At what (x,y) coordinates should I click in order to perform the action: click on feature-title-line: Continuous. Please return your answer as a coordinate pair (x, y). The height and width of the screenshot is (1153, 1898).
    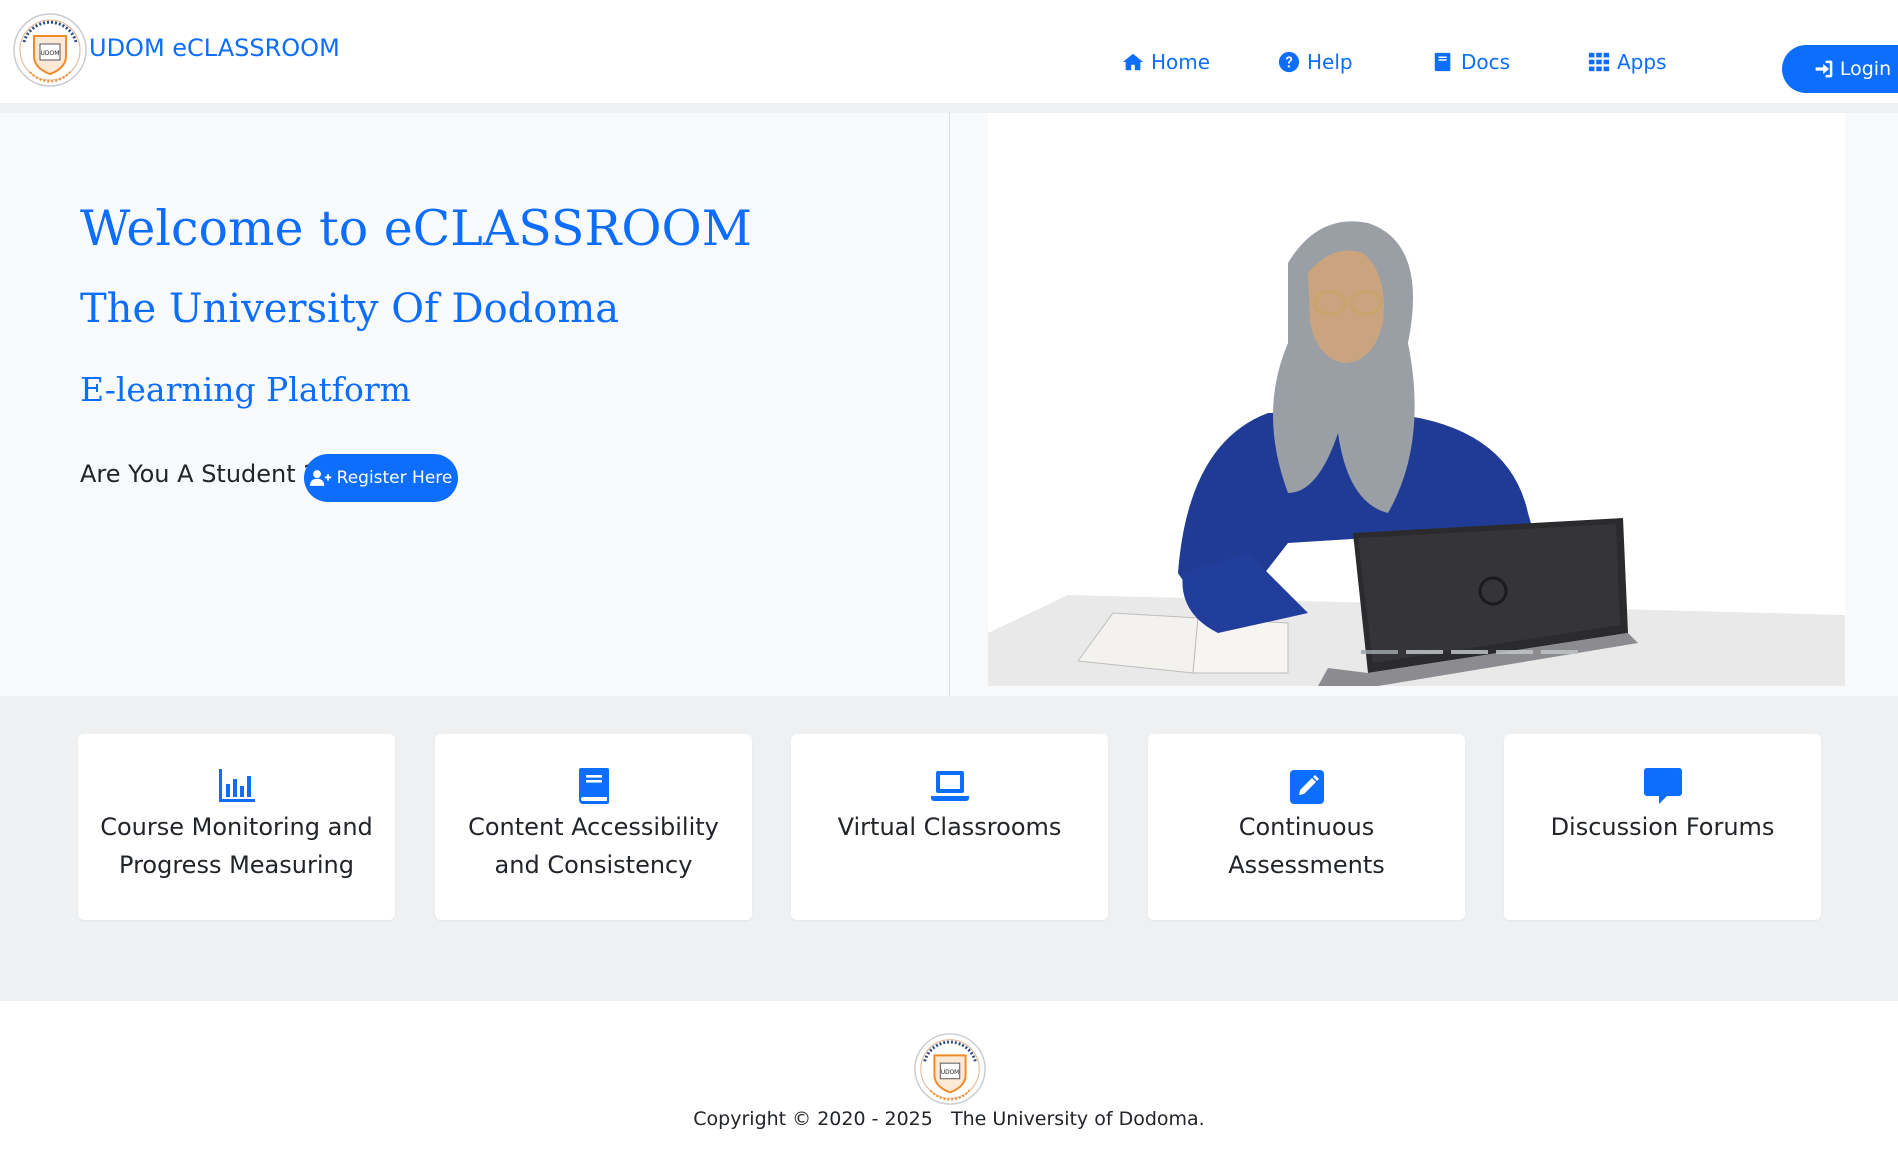
    Looking at the image, I should click on (1306, 827).